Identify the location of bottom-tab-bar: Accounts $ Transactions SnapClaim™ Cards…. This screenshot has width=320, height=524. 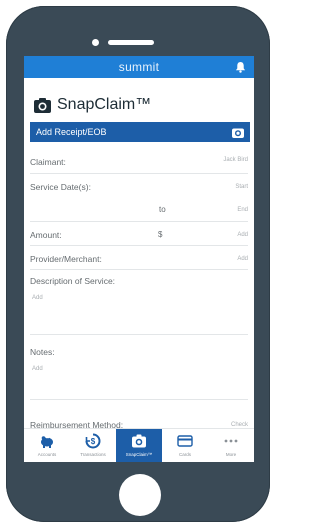
(139, 445).